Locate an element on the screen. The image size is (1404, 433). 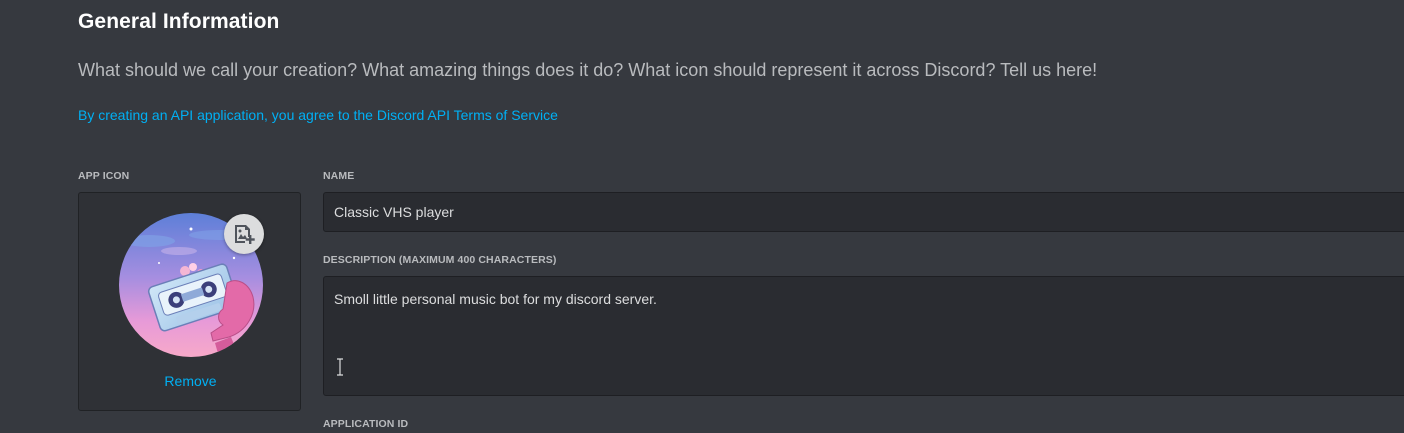
upload-image-button is located at coordinates (244, 234).